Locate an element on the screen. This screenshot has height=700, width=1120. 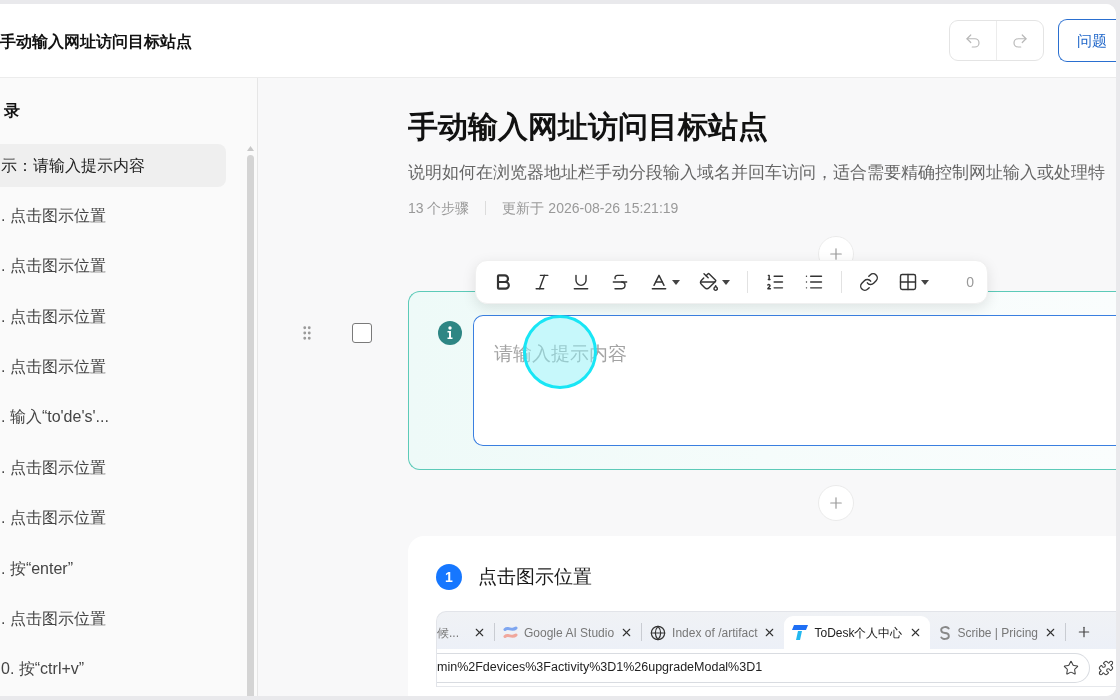
step-number: 1 is located at coordinates (449, 577).